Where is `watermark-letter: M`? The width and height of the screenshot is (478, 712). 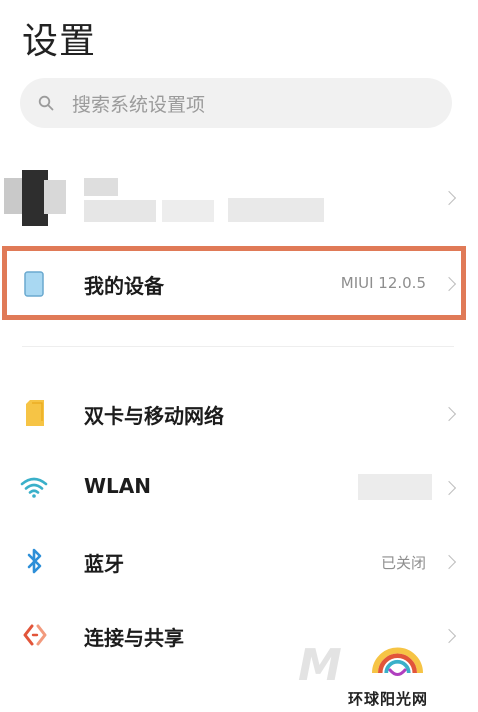 watermark-letter: M is located at coordinates (320, 665).